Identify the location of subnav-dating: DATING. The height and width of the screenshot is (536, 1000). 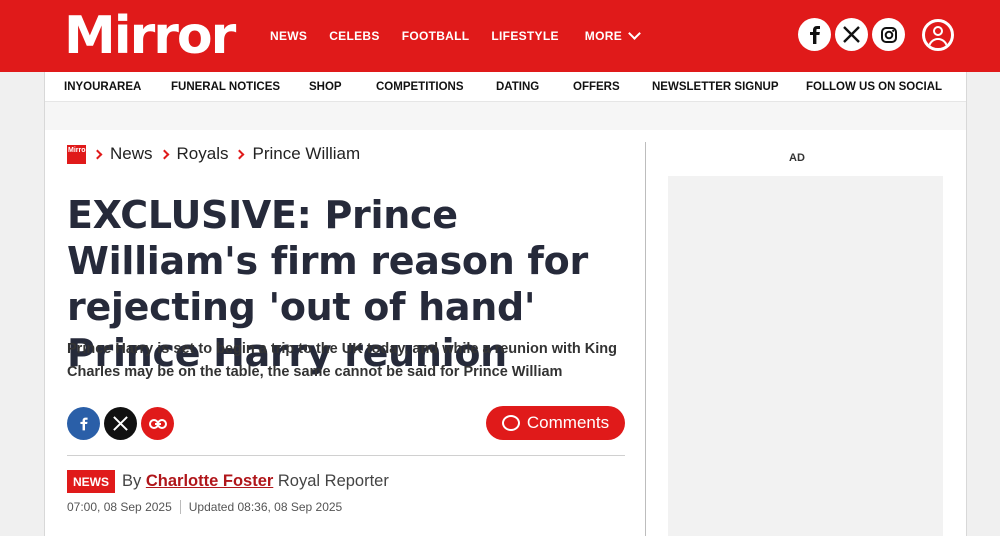
(517, 87).